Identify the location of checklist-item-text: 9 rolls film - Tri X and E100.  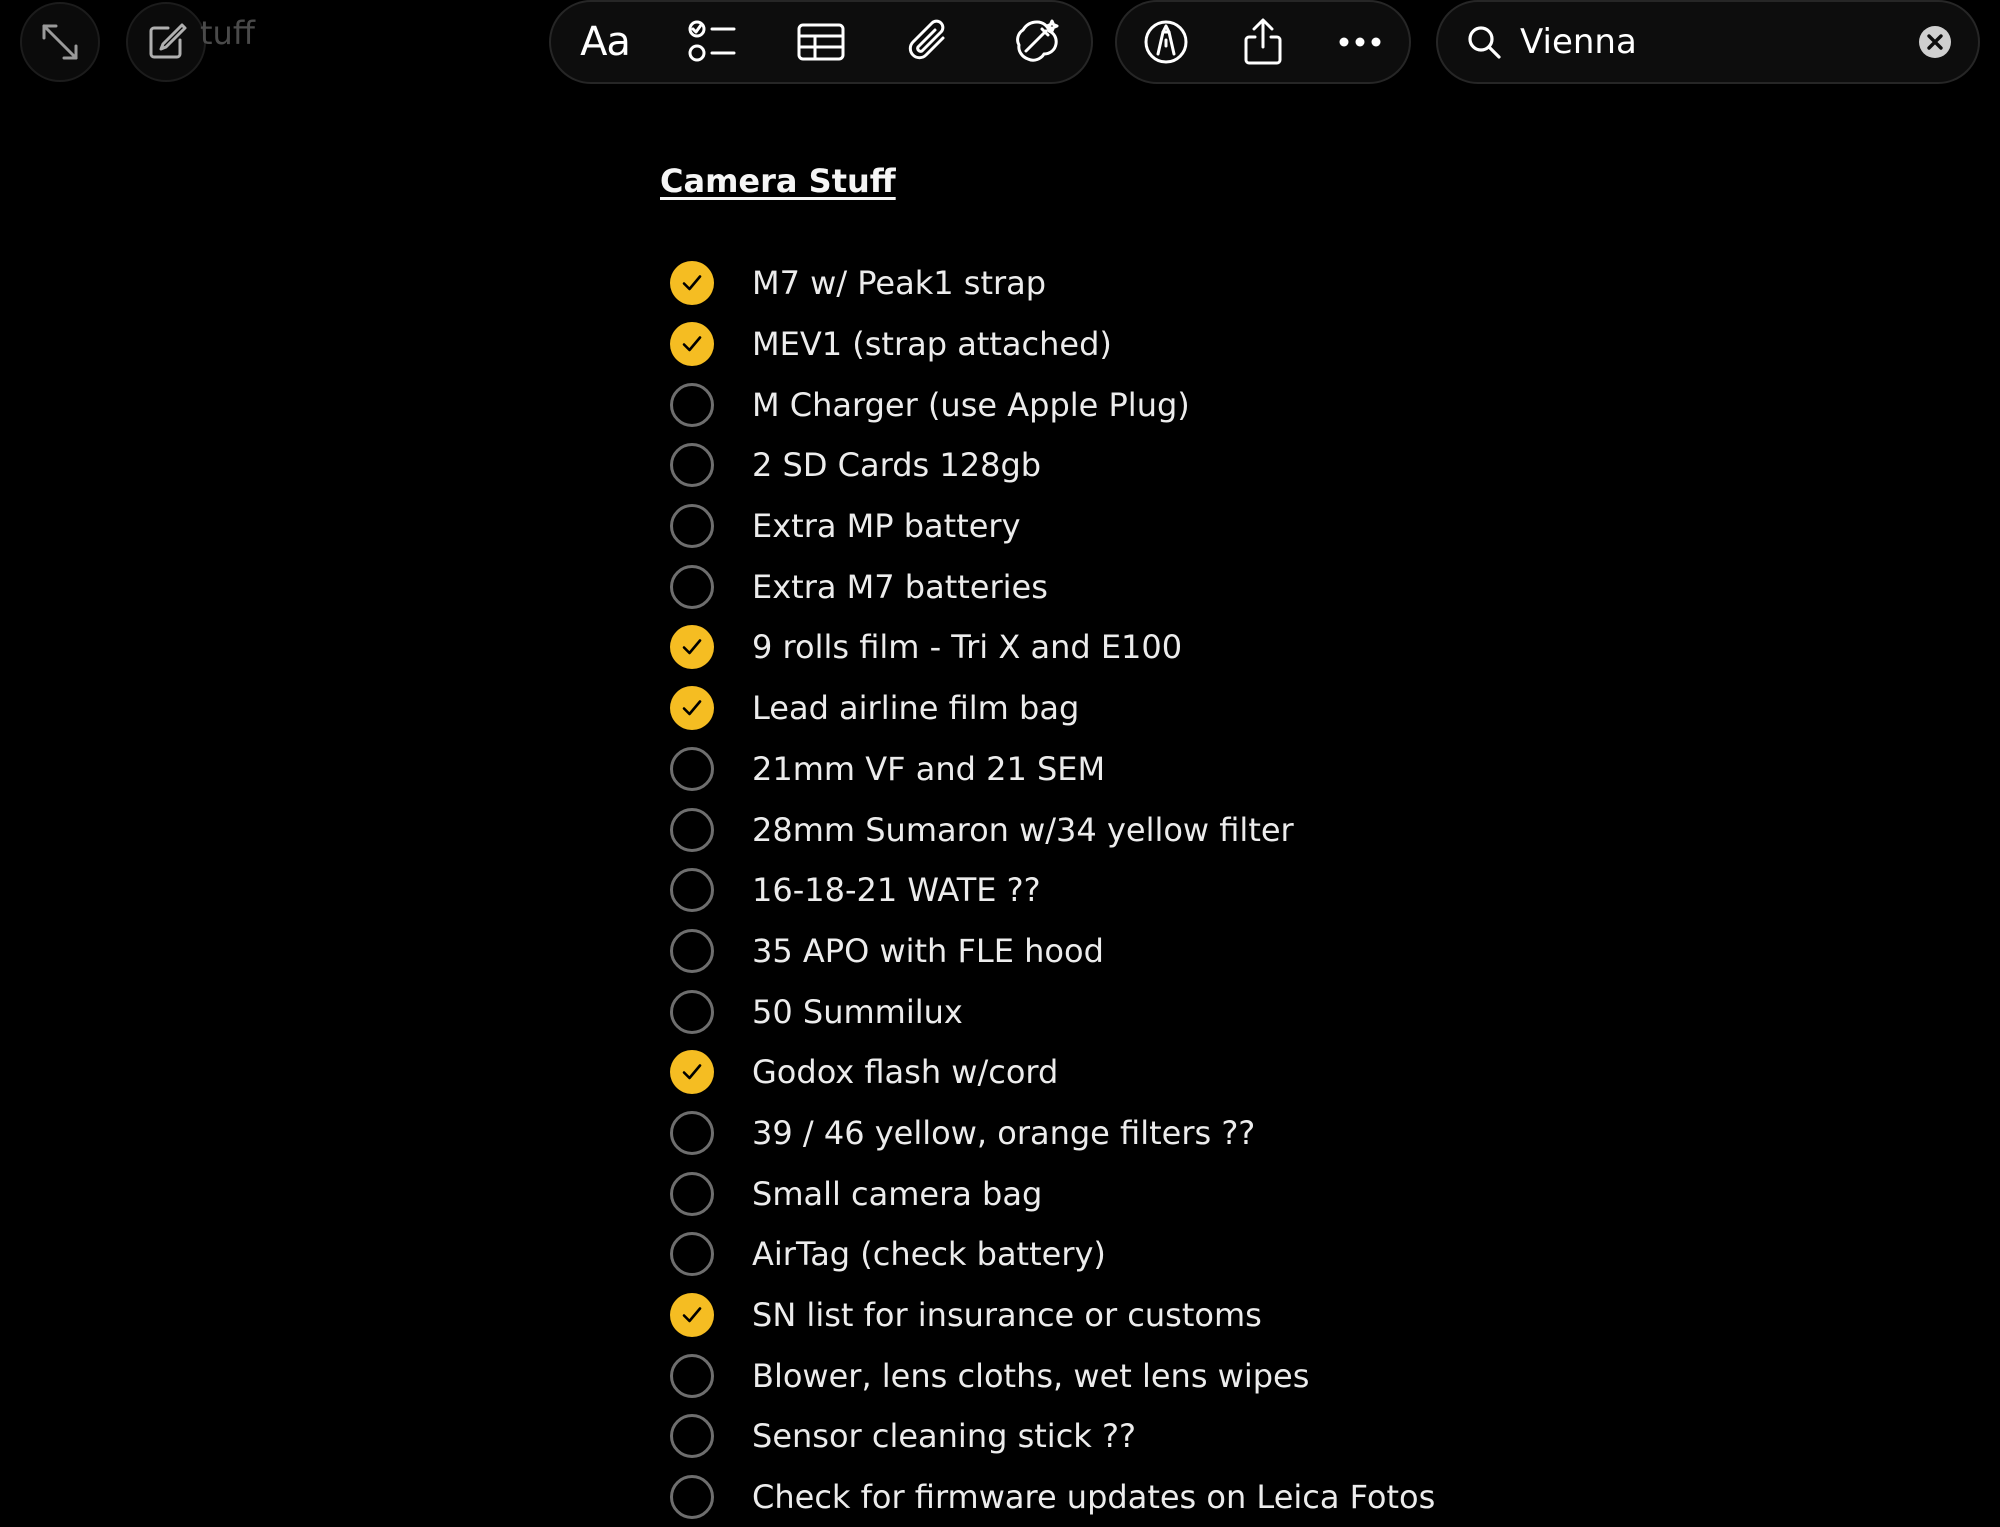
(967, 647).